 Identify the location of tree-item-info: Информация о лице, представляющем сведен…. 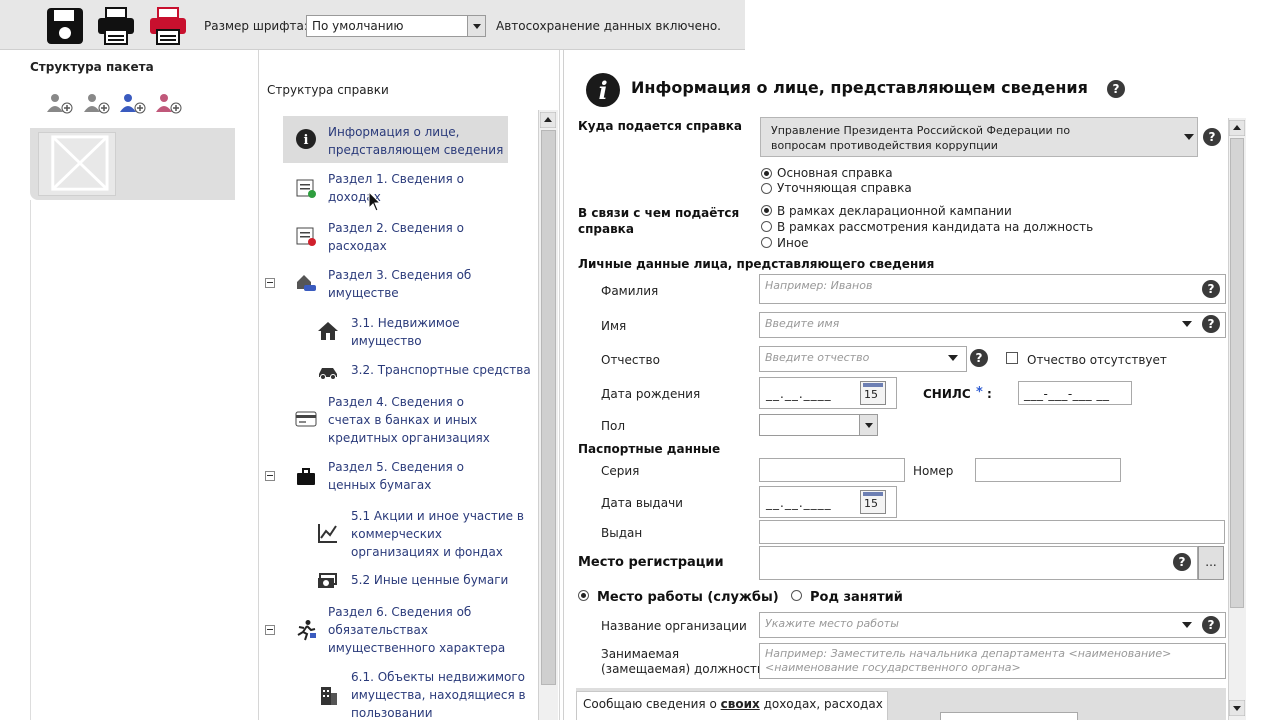
(418, 141).